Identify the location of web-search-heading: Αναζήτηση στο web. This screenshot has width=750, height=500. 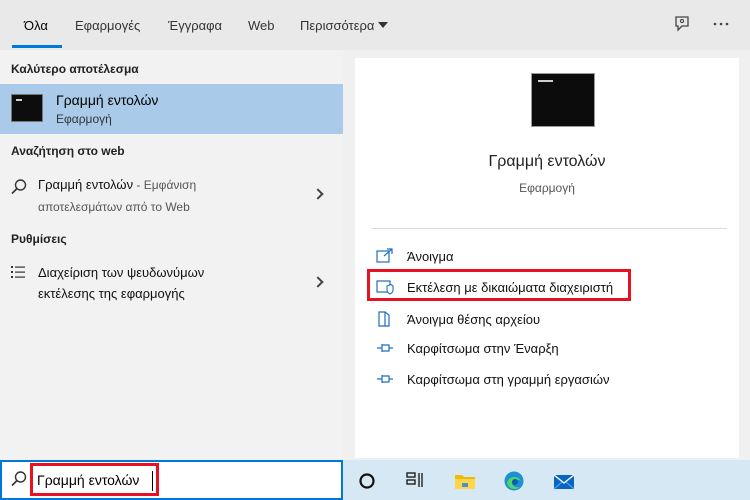
(68, 151).